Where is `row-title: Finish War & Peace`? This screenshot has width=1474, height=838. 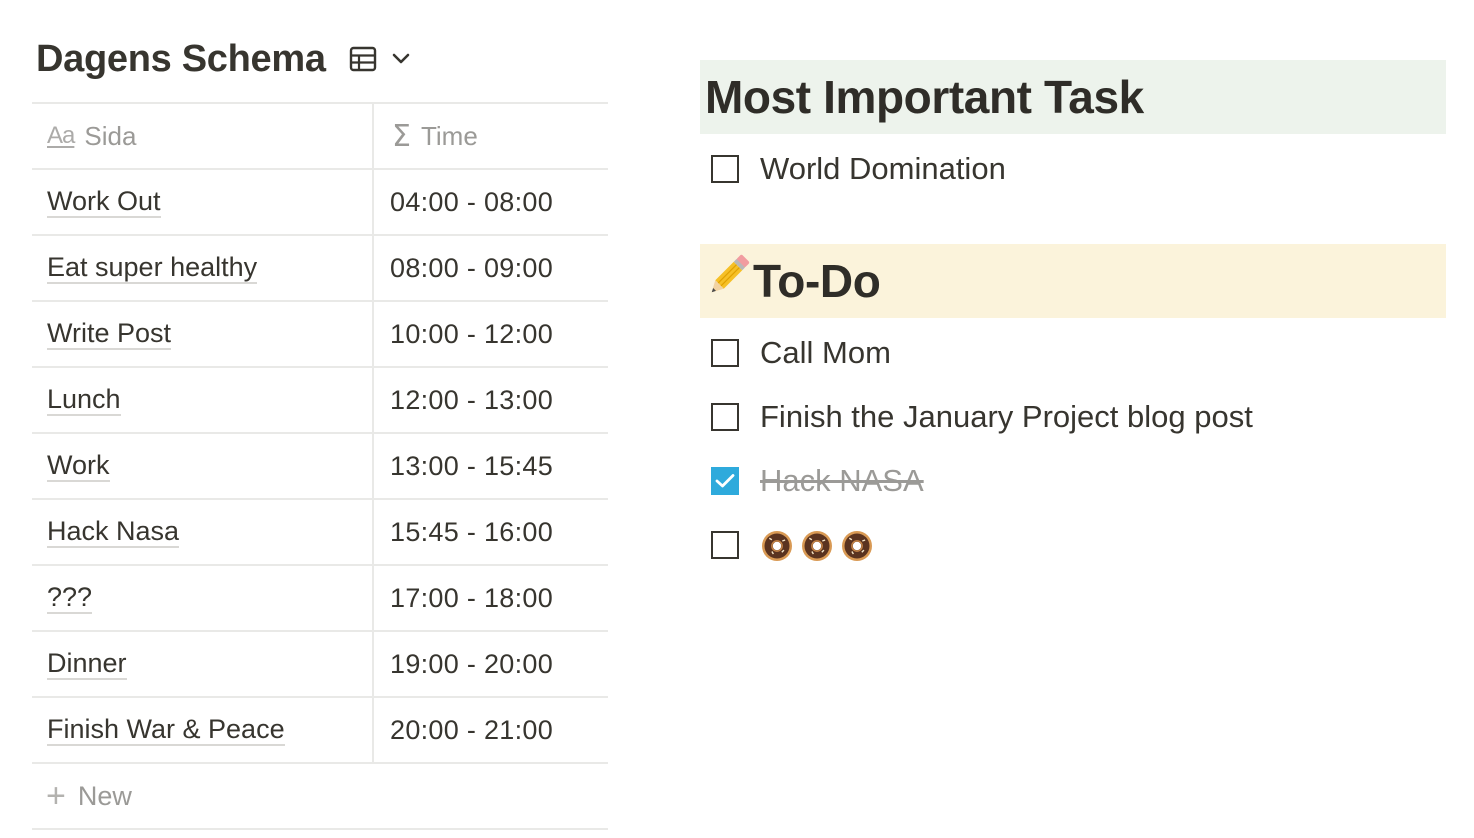 row-title: Finish War & Peace is located at coordinates (166, 730).